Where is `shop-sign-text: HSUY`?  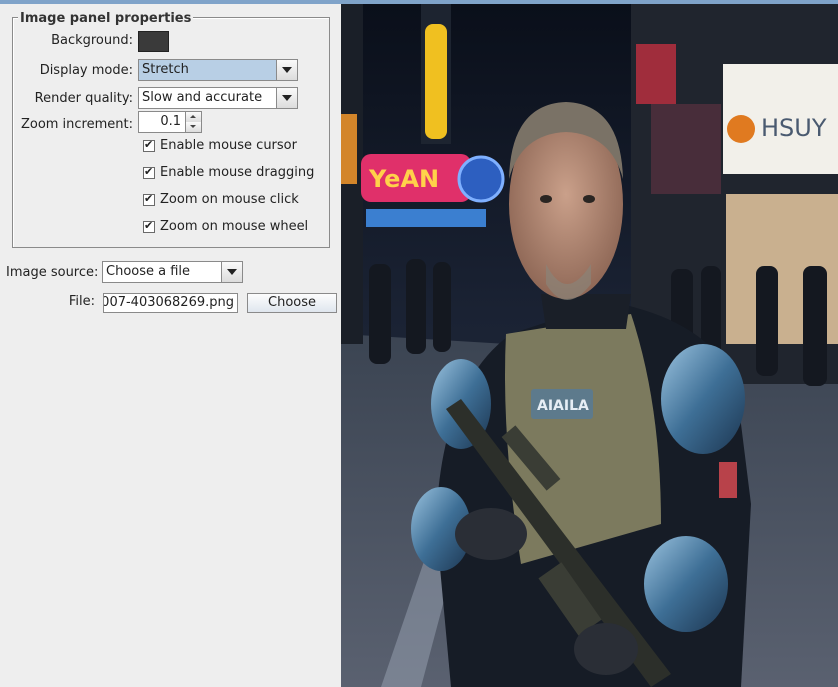 shop-sign-text: HSUY is located at coordinates (794, 128).